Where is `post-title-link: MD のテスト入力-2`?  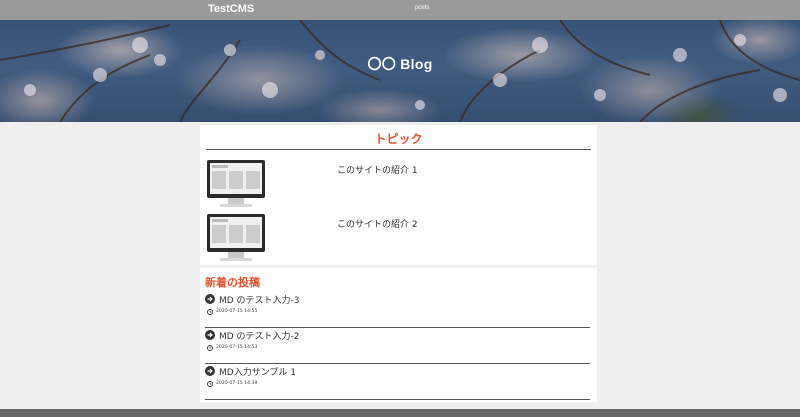
post-title-link: MD のテスト入力-2 is located at coordinates (259, 335).